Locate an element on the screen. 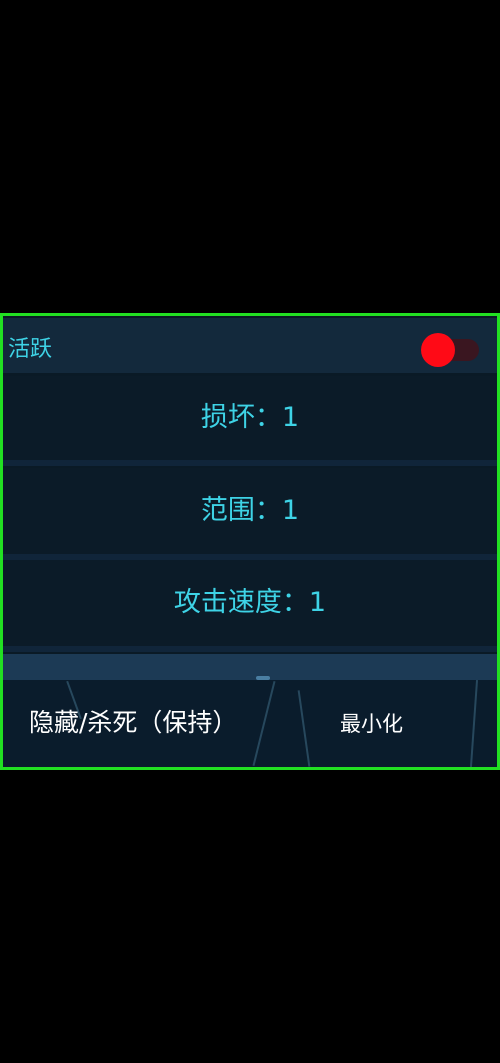 The image size is (500, 1063). partially-visible-row is located at coordinates (250, 667).